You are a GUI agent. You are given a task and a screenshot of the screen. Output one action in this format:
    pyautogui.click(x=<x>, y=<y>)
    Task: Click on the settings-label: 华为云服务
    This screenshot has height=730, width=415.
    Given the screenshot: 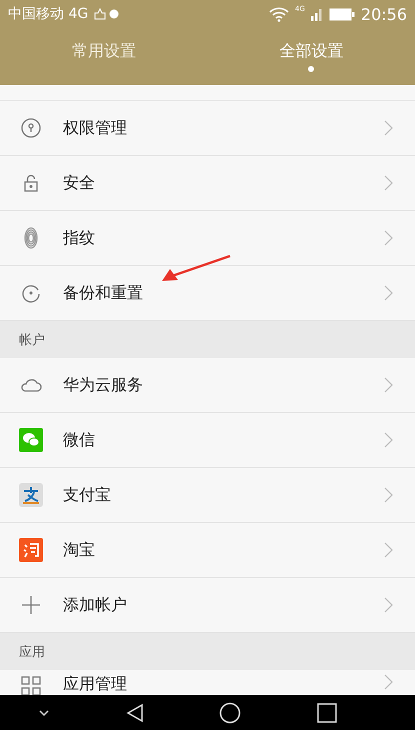 What is the action you would take?
    pyautogui.click(x=103, y=385)
    